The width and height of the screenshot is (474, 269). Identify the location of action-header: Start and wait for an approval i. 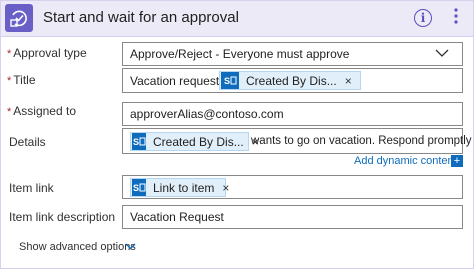
(237, 19).